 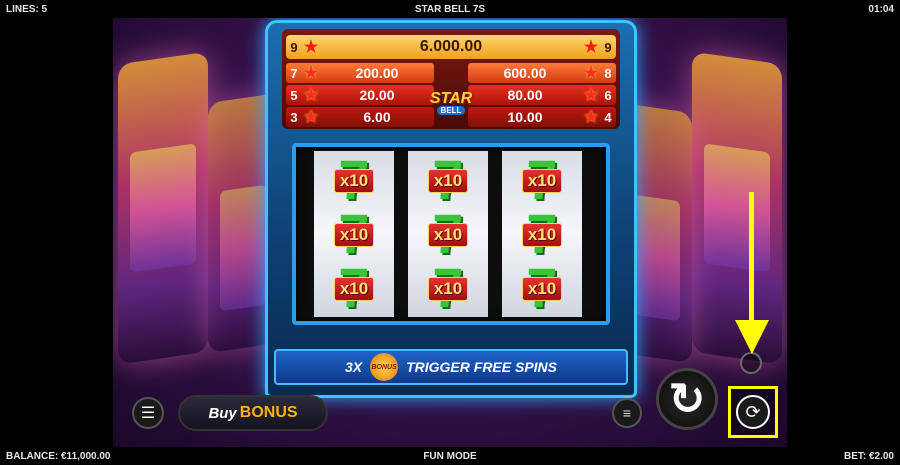 I want to click on buy-bonus-label-a: Buy, so click(x=222, y=413).